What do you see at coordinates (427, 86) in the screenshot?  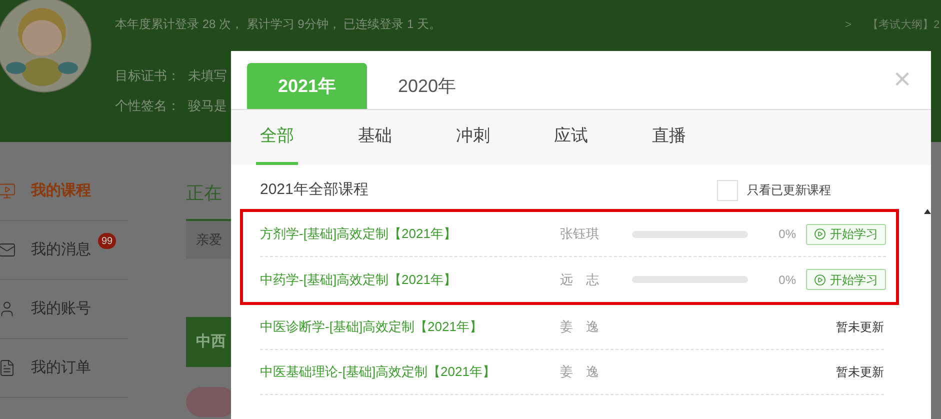 I see `year-tab: 2020年` at bounding box center [427, 86].